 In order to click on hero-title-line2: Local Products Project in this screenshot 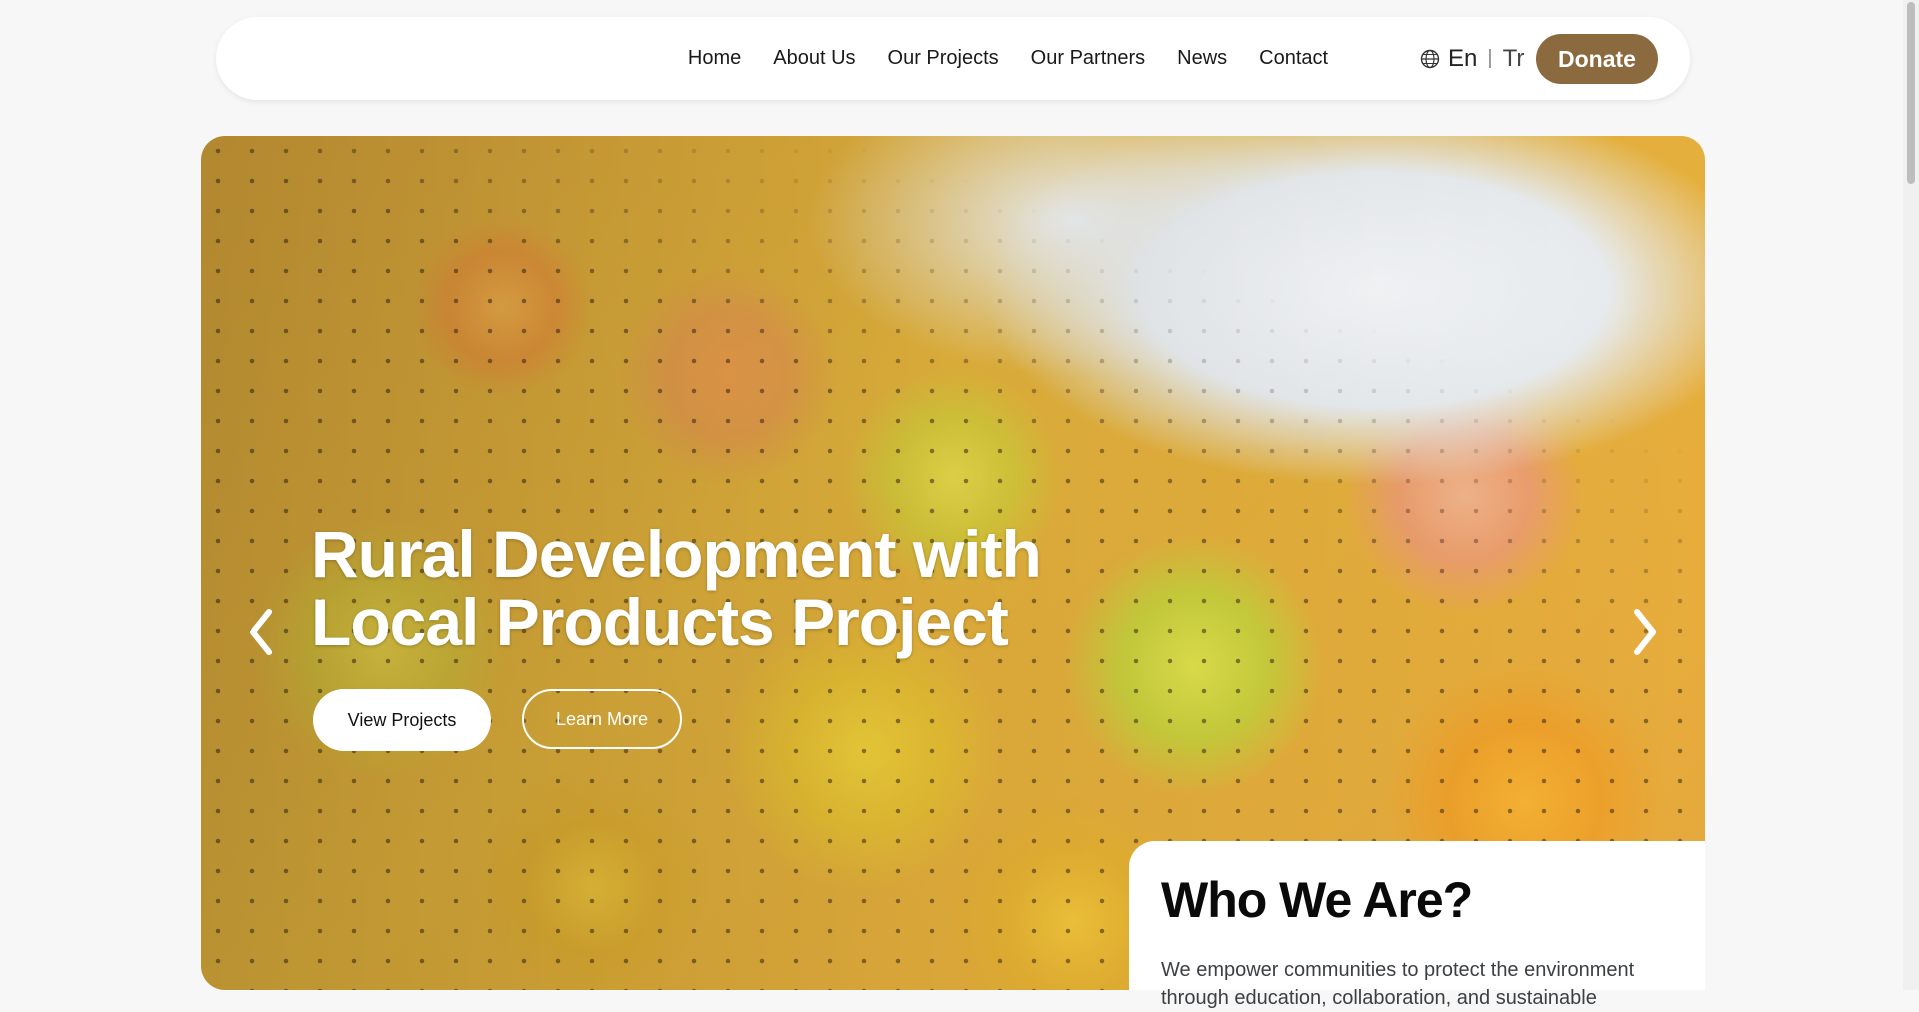, I will do `click(660, 622)`.